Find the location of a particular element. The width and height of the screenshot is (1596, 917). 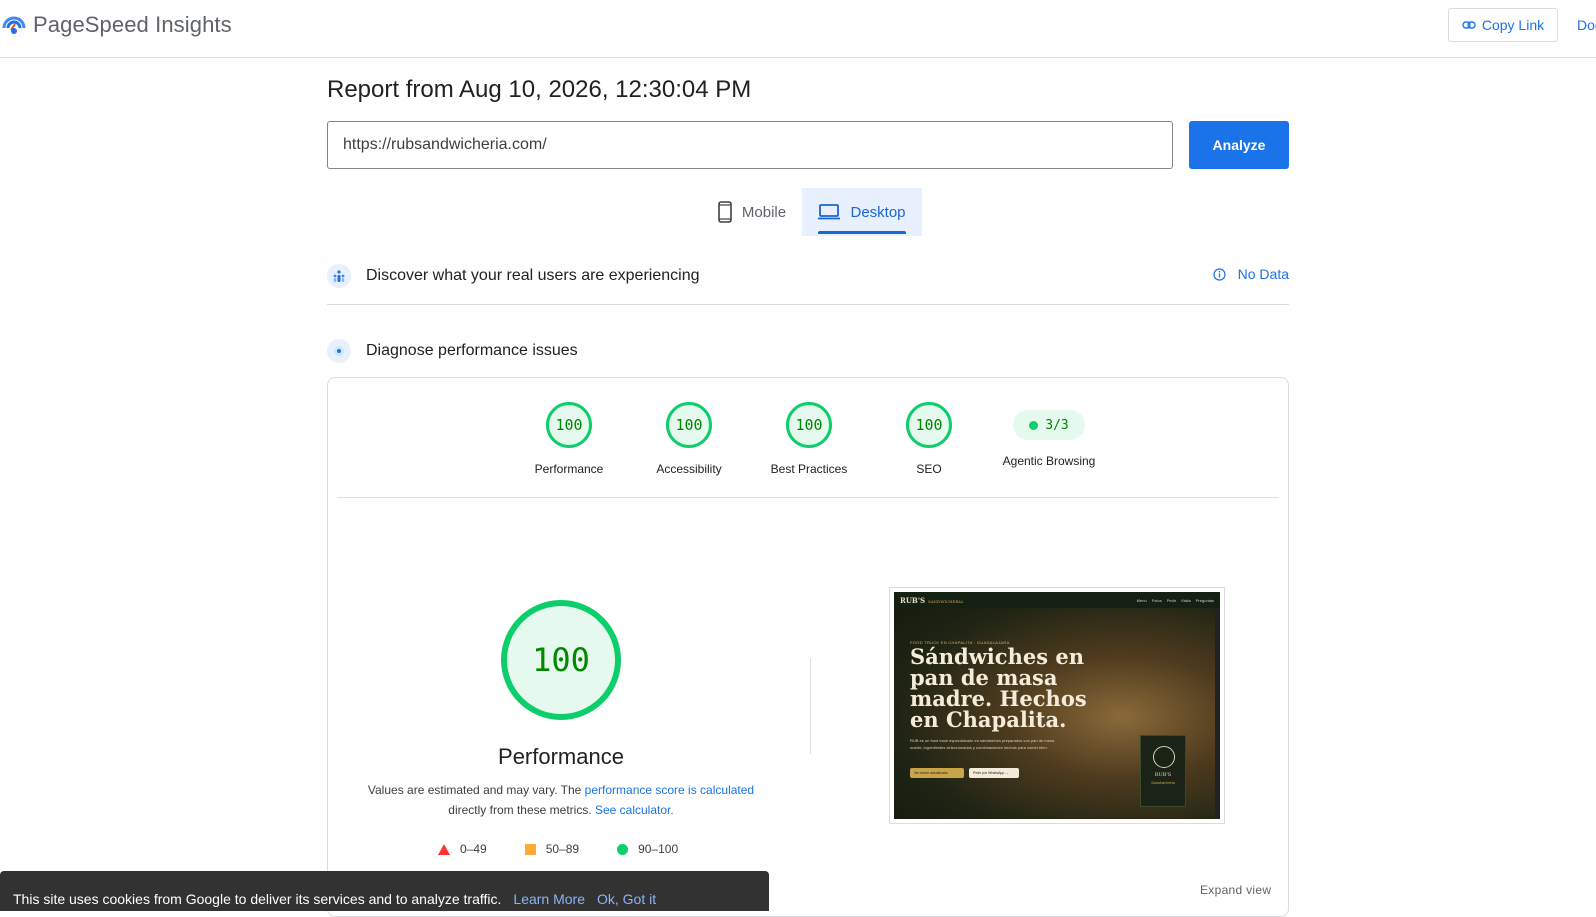

score-legend: 0–49 50–89 90–100 is located at coordinates (577, 849).